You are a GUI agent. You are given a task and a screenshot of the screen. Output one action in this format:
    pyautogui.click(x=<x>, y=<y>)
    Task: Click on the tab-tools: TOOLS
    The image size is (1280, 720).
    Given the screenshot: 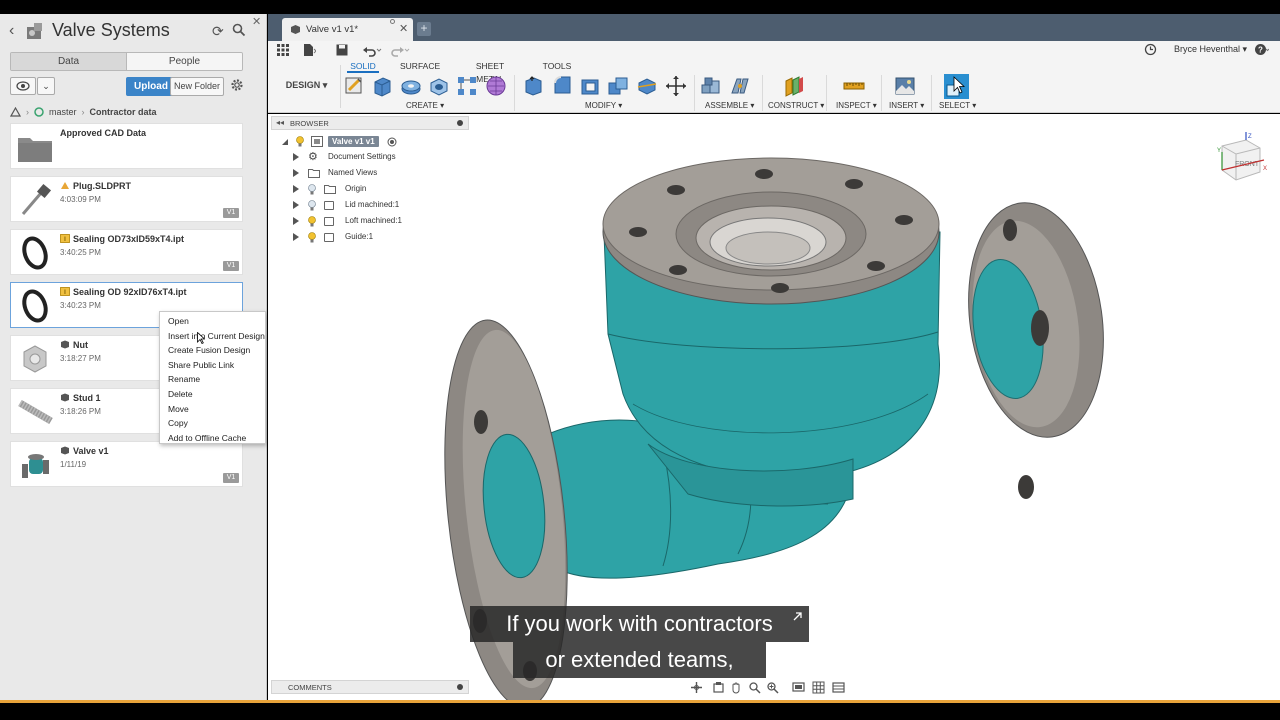 What is the action you would take?
    pyautogui.click(x=557, y=66)
    